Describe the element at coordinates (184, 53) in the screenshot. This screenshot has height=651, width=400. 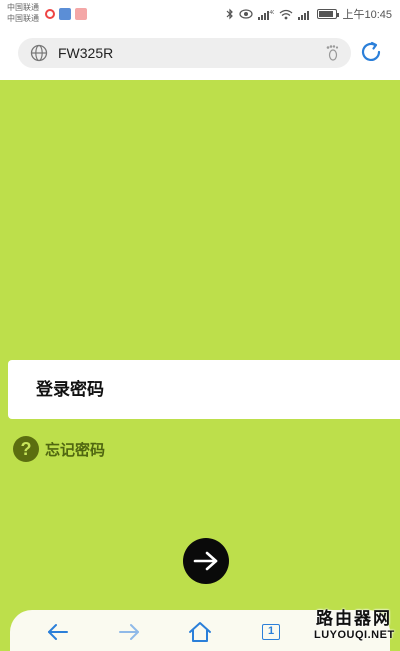
I see `address-bar: FW325R` at that location.